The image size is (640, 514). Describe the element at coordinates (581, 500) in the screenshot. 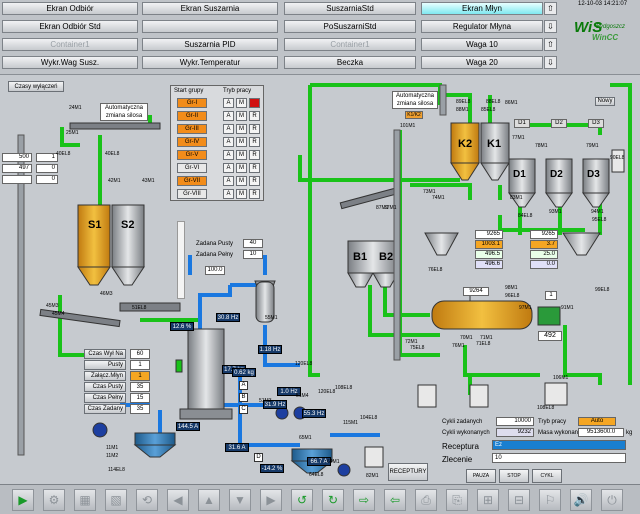

I see `toolbar-button-18: 🔊` at that location.